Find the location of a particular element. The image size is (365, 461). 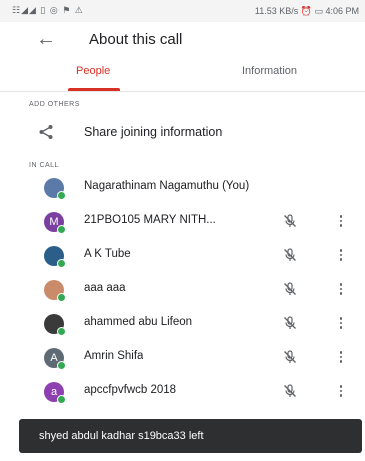

participant-name: Amrin Shifa is located at coordinates (114, 356).